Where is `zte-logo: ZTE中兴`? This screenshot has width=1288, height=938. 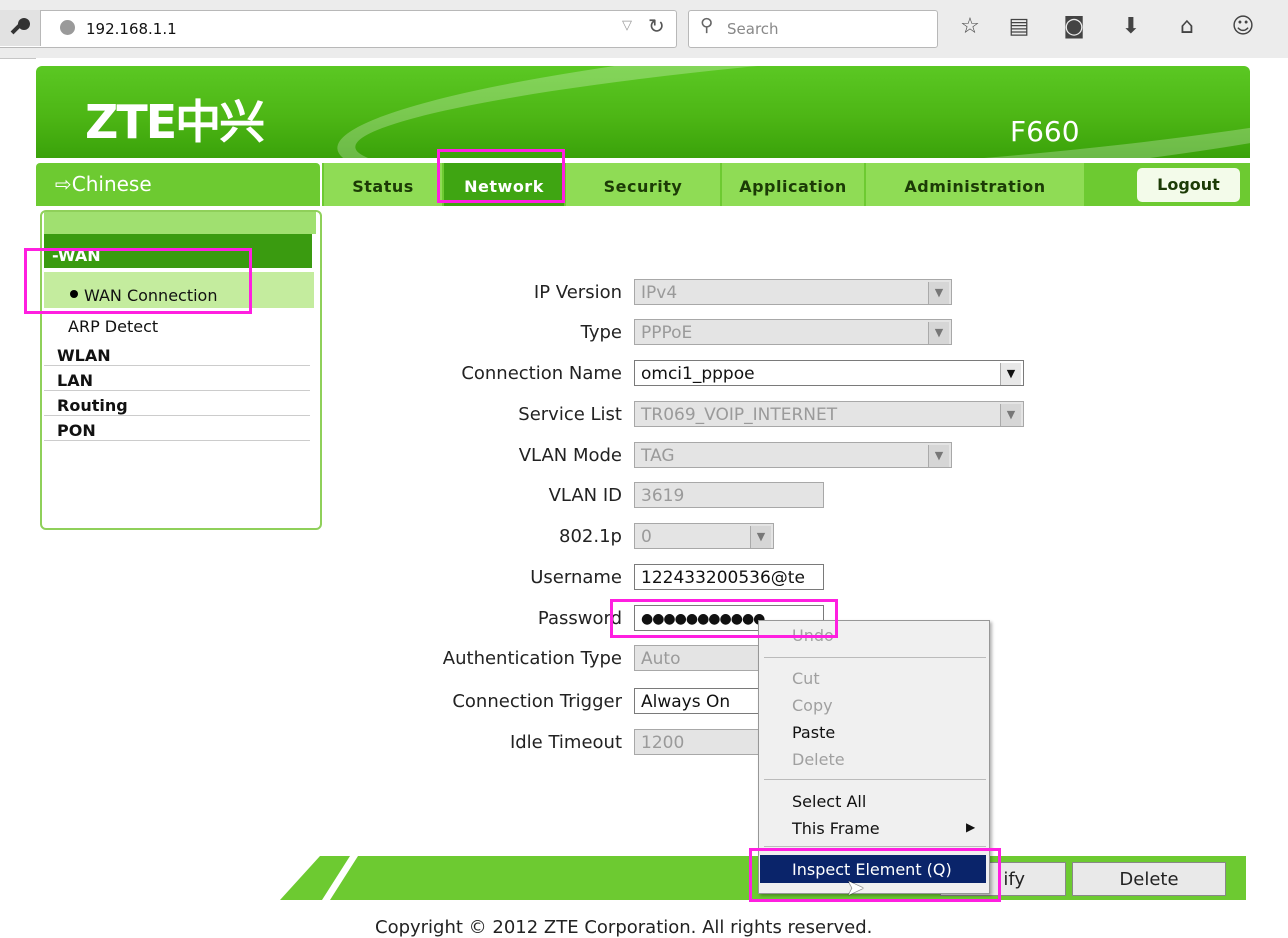 zte-logo: ZTE中兴 is located at coordinates (175, 122).